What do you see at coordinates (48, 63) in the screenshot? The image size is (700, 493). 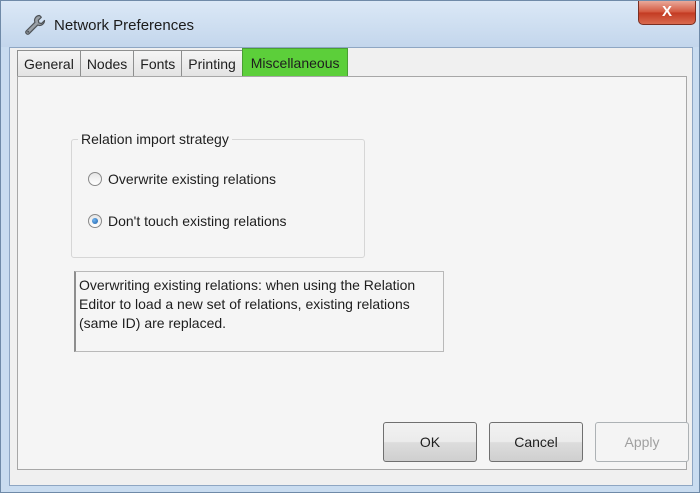 I see `tab-general: General` at bounding box center [48, 63].